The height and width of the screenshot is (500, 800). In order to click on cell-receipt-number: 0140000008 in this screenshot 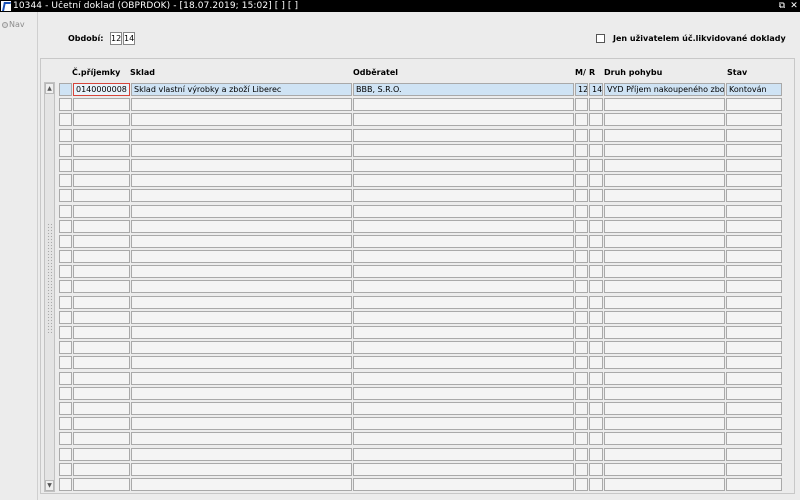, I will do `click(101, 89)`.